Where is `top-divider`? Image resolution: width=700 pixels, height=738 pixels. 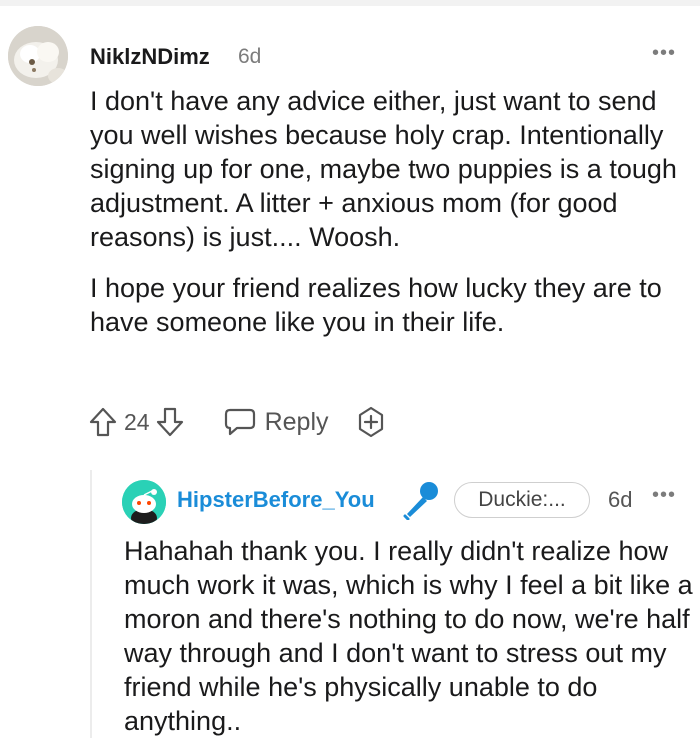
top-divider is located at coordinates (350, 3).